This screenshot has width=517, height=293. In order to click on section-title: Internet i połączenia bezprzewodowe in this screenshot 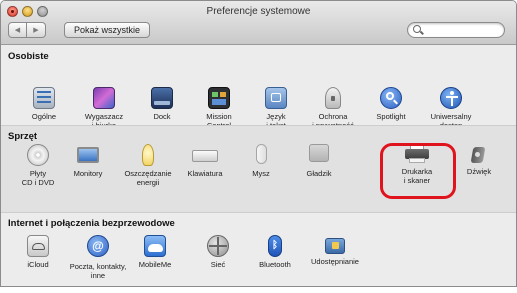, I will do `click(91, 223)`.